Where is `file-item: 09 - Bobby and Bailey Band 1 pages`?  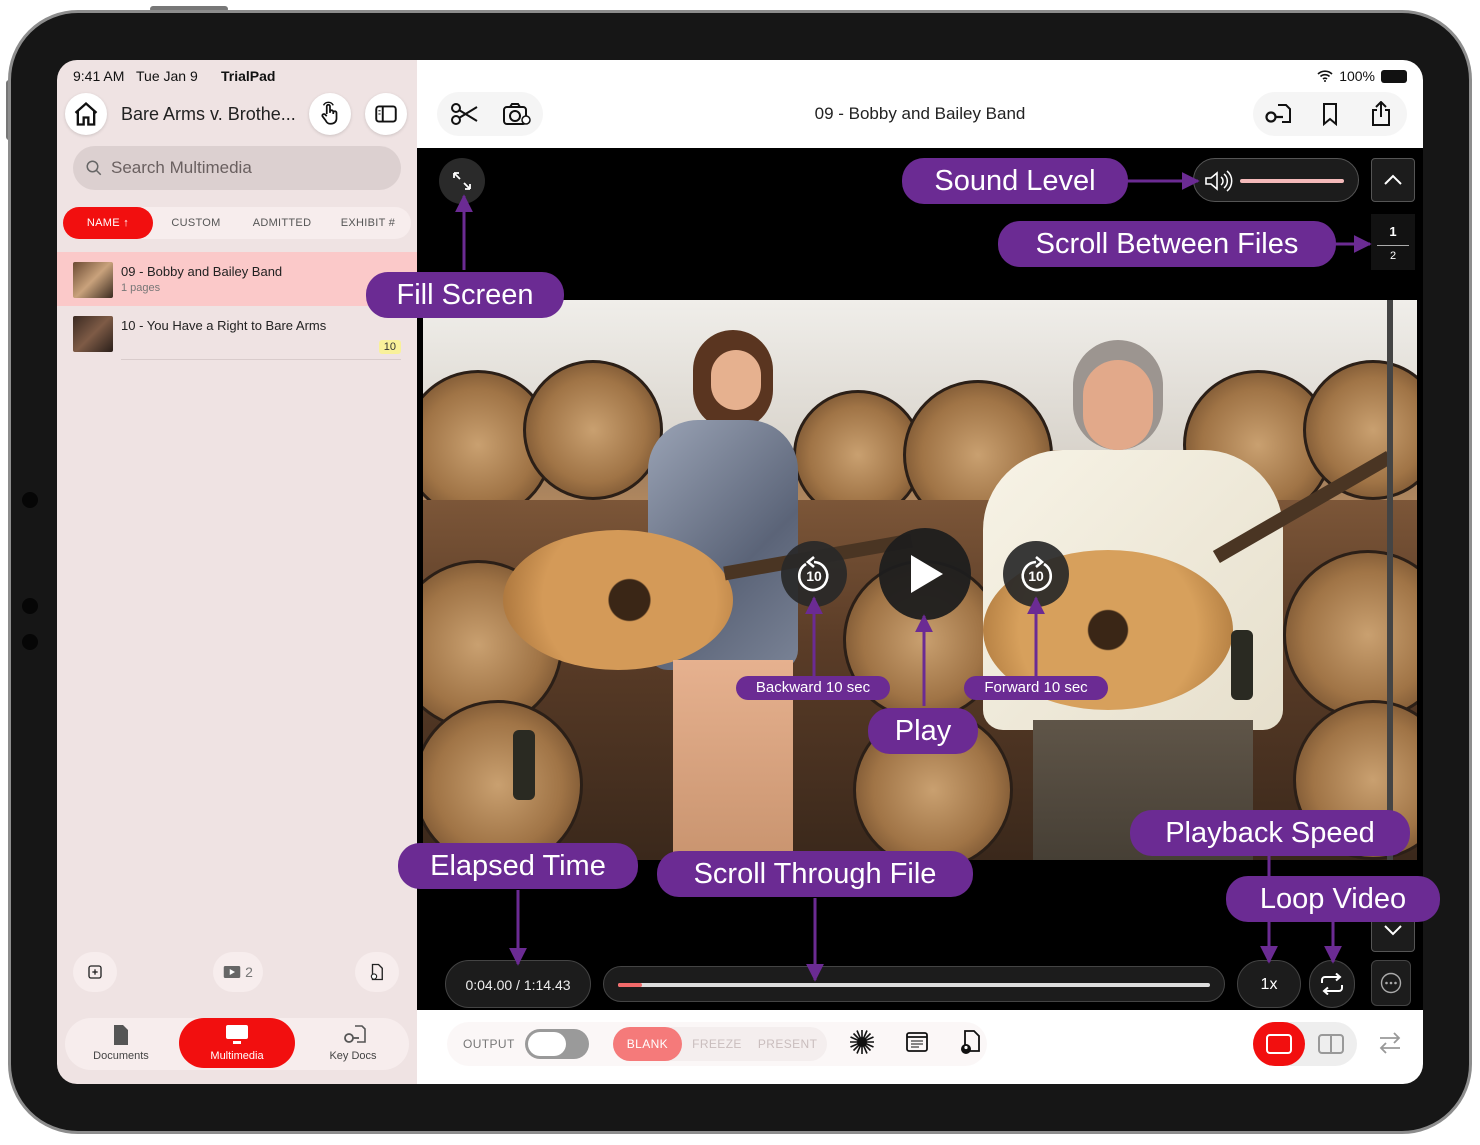 file-item: 09 - Bobby and Bailey Band 1 pages is located at coordinates (237, 279).